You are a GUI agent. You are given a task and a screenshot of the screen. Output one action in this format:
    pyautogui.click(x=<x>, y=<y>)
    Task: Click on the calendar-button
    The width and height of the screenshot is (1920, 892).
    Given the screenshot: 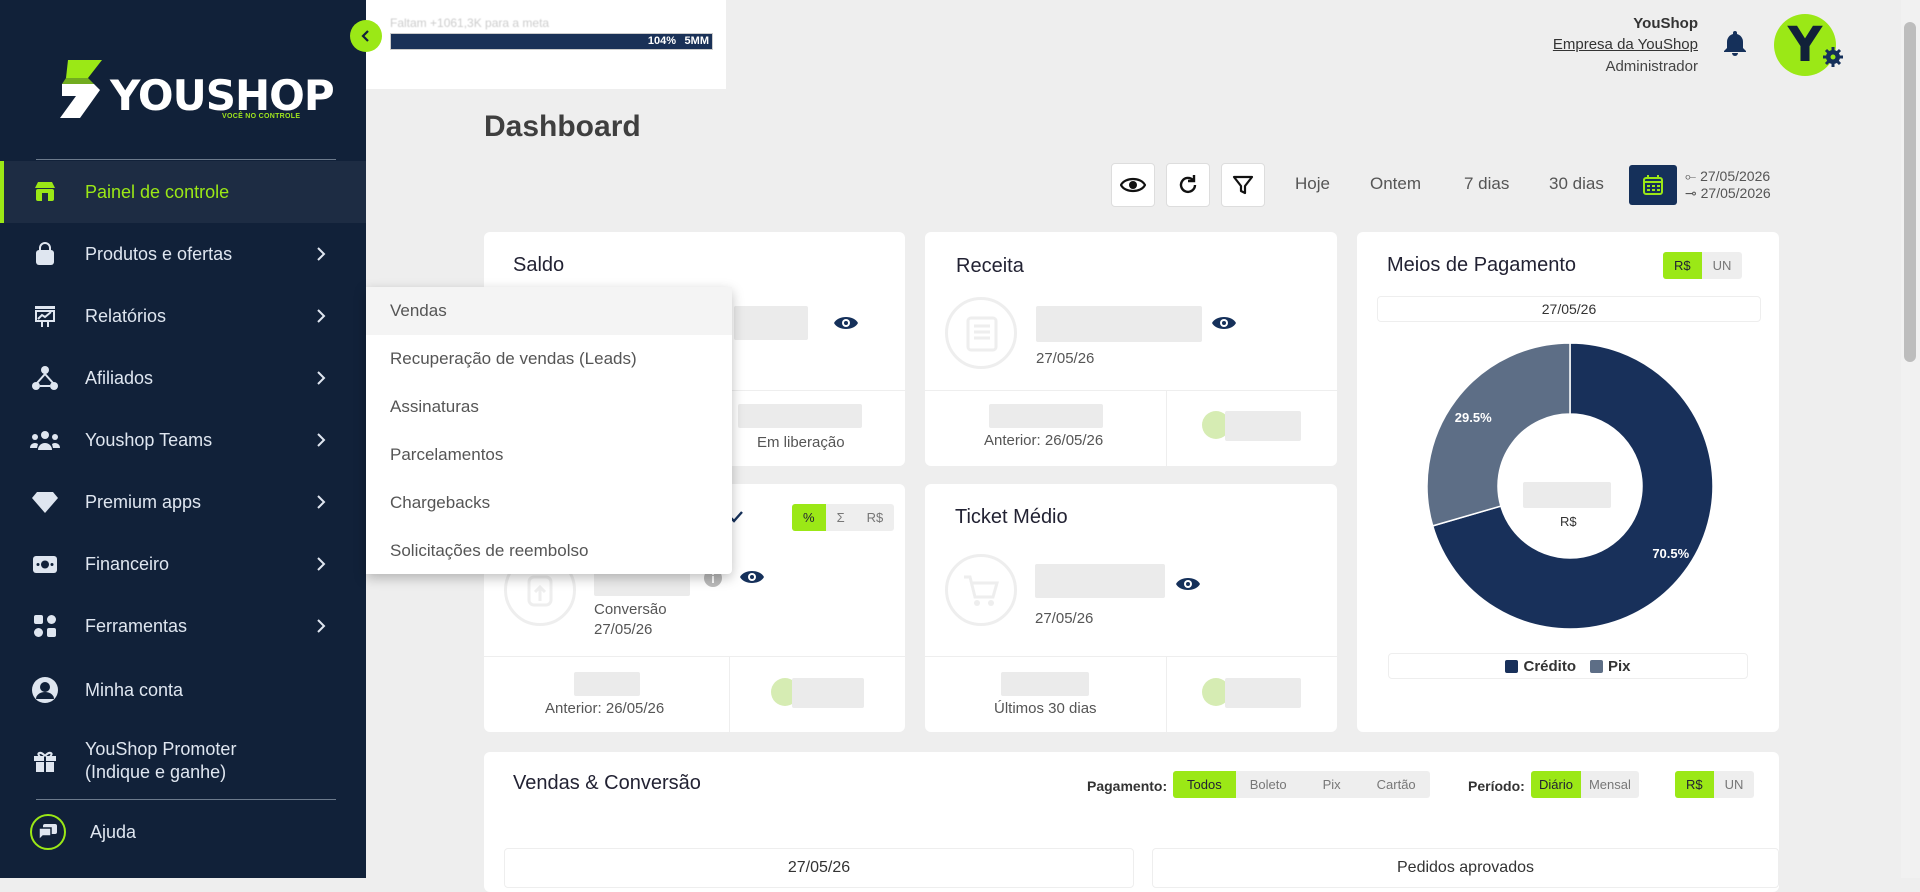 What is the action you would take?
    pyautogui.click(x=1653, y=185)
    